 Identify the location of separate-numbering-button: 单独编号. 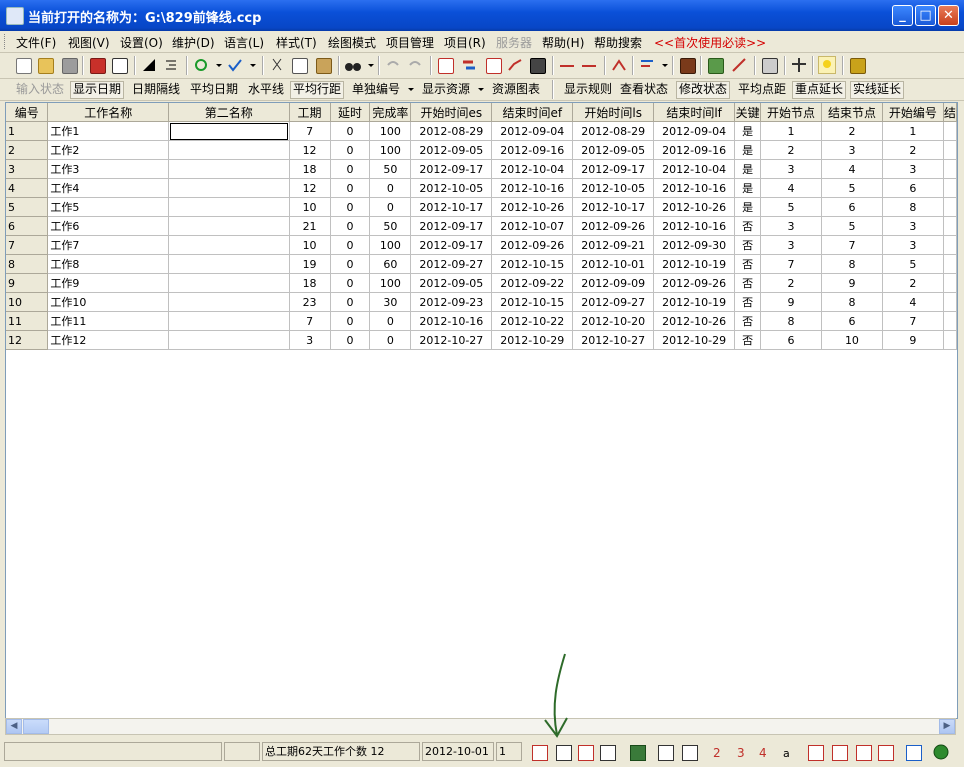
(376, 89).